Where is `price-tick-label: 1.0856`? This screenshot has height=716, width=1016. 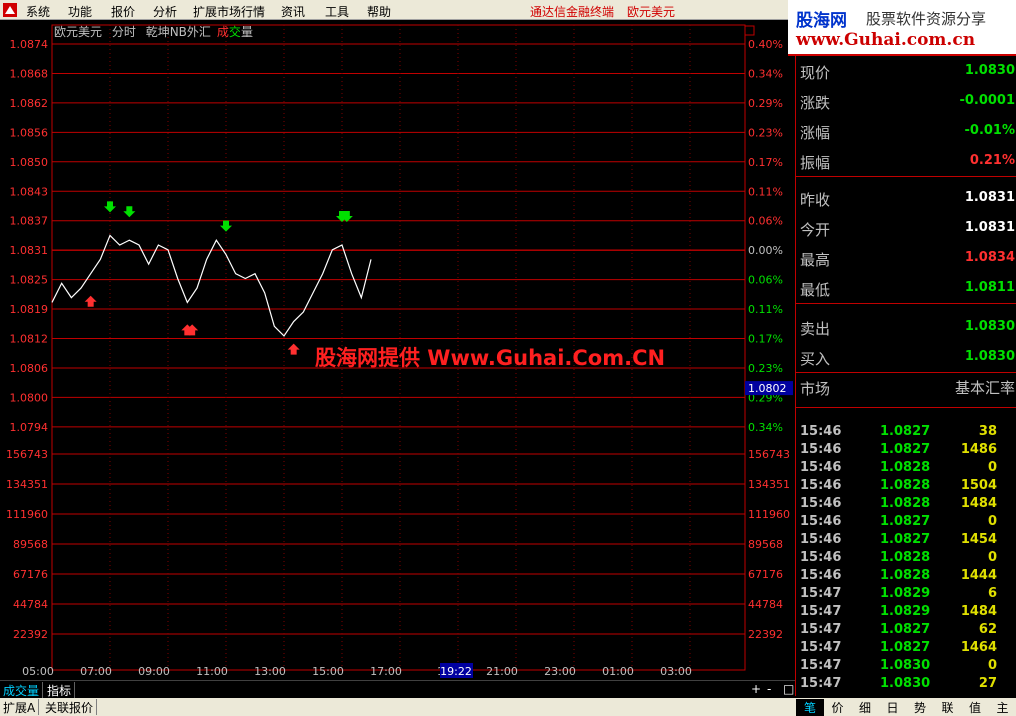 price-tick-label: 1.0856 is located at coordinates (29, 132).